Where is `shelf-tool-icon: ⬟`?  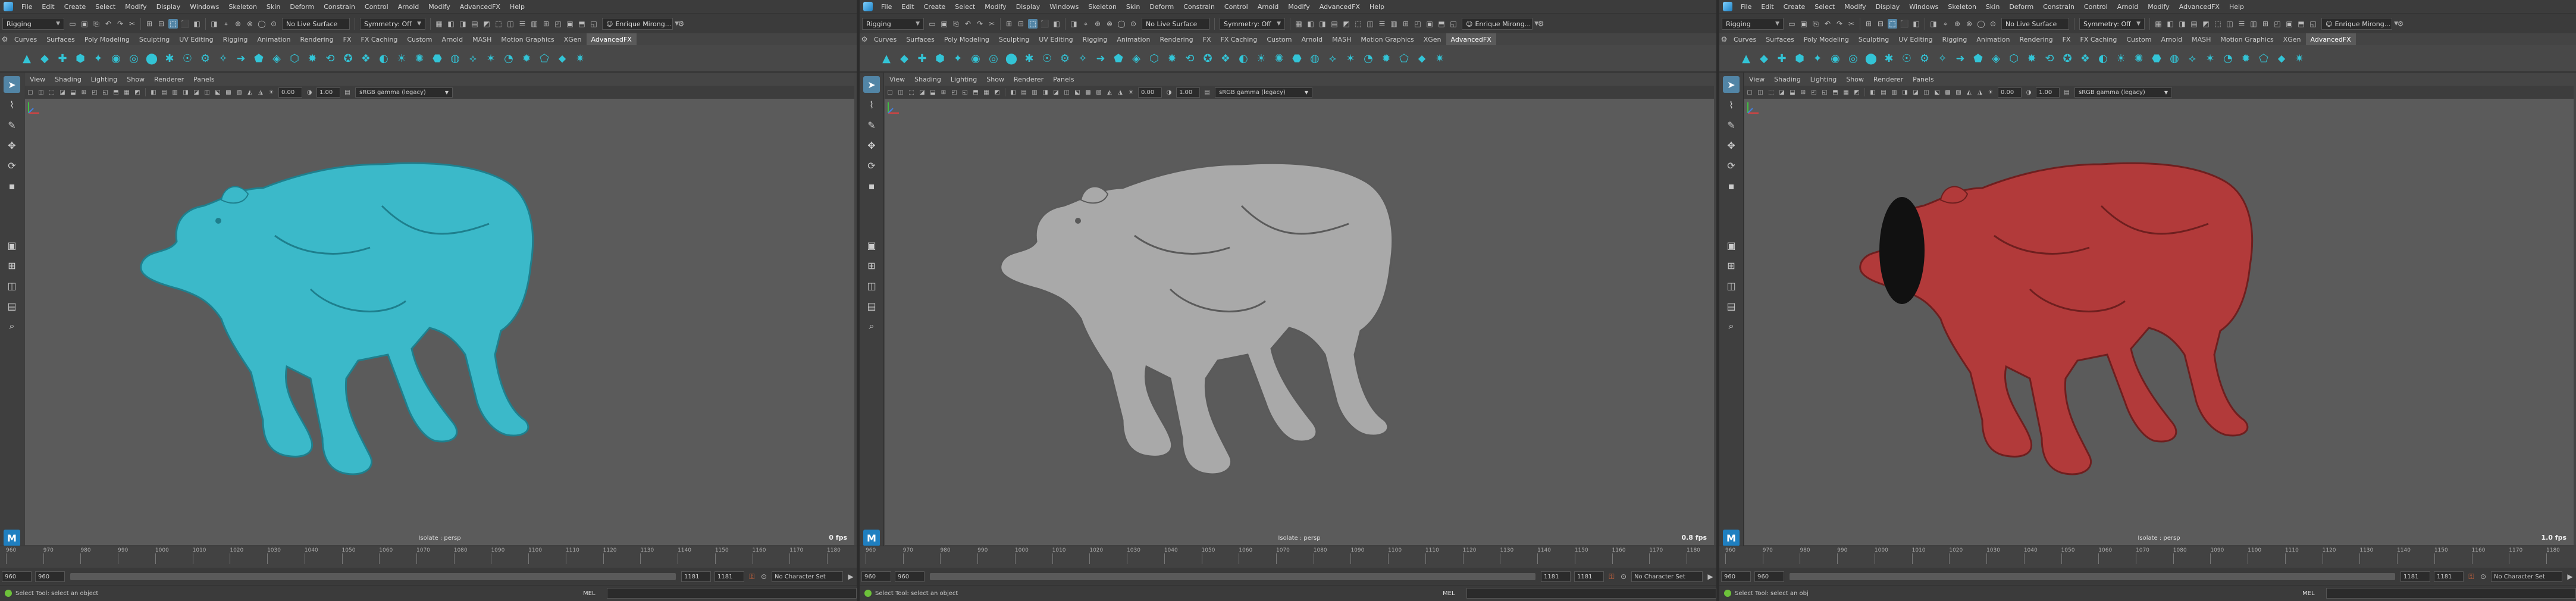
shelf-tool-icon: ⬟ is located at coordinates (1119, 58).